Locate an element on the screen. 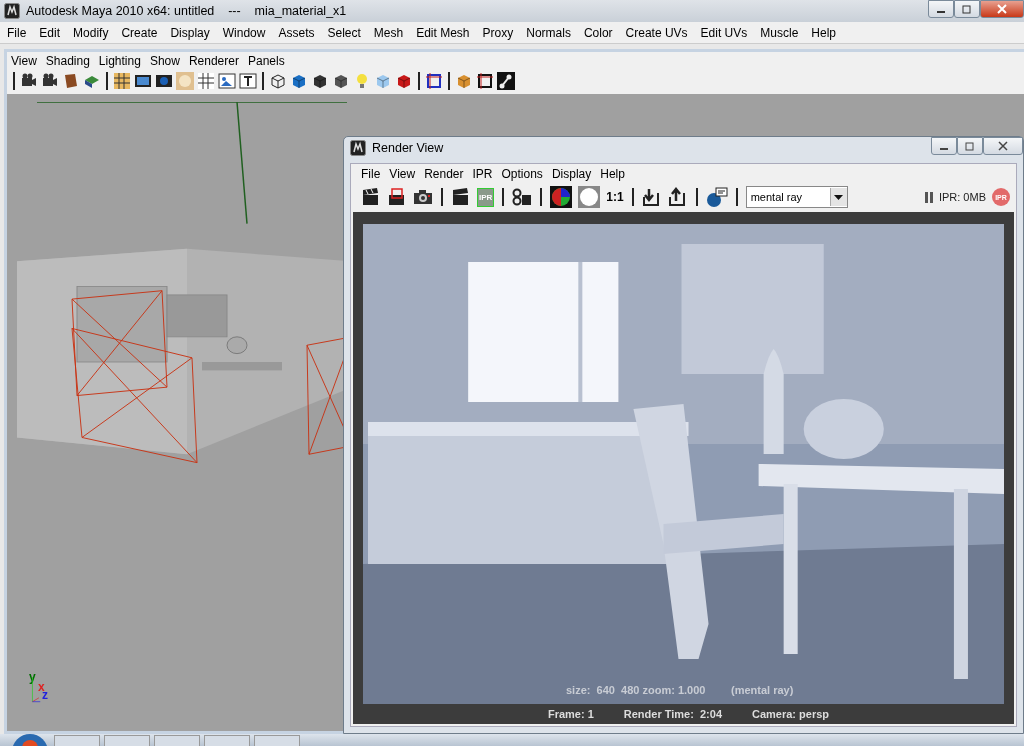  camera-label: Camera: persp is located at coordinates (791, 714).